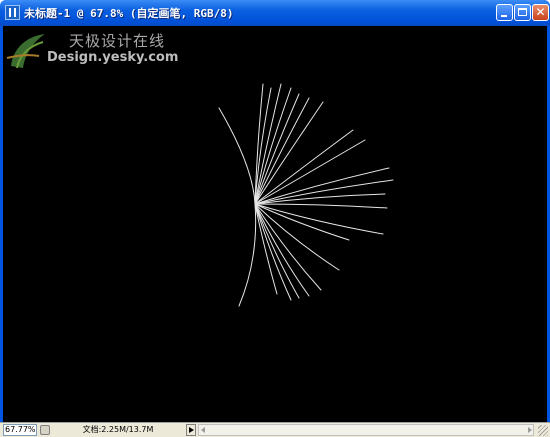 This screenshot has width=550, height=437. I want to click on window-title: 未标题-1 @ 67.8% (自定画笔, RGB/8), so click(129, 13).